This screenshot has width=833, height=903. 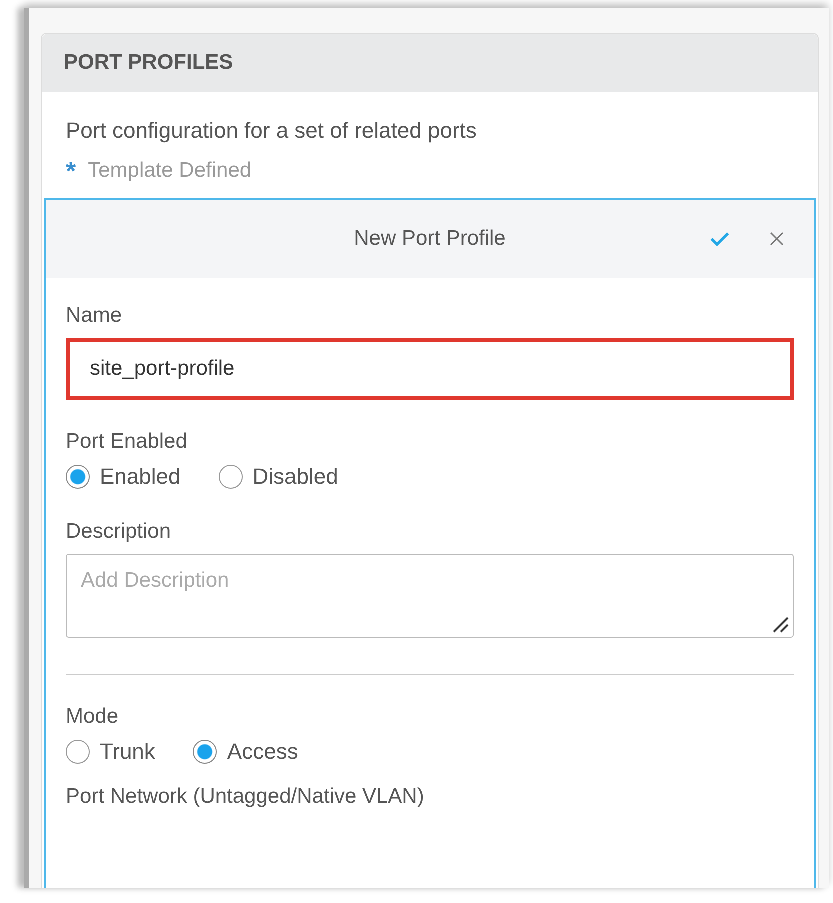 I want to click on radio-option: Disabled, so click(x=278, y=477).